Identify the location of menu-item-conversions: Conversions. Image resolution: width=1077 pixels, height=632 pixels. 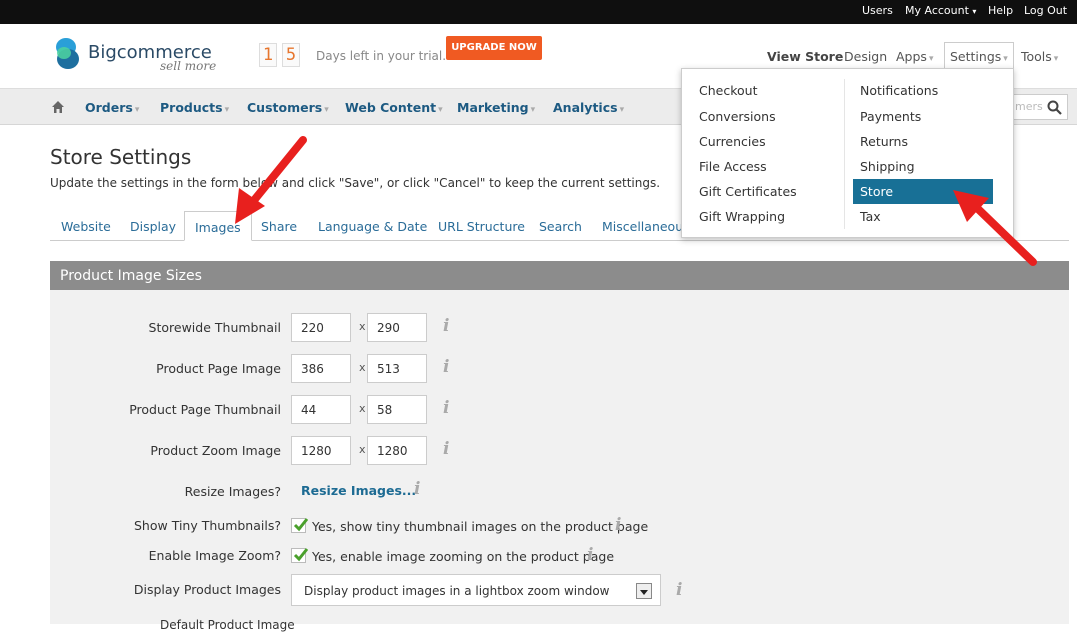
(737, 116).